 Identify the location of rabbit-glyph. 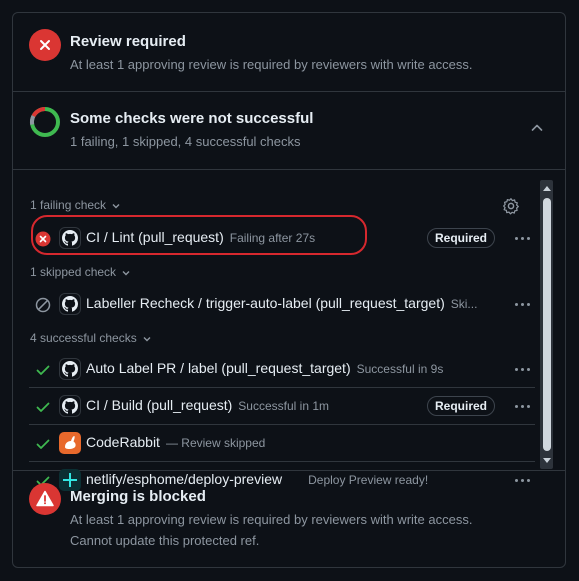
(70, 442).